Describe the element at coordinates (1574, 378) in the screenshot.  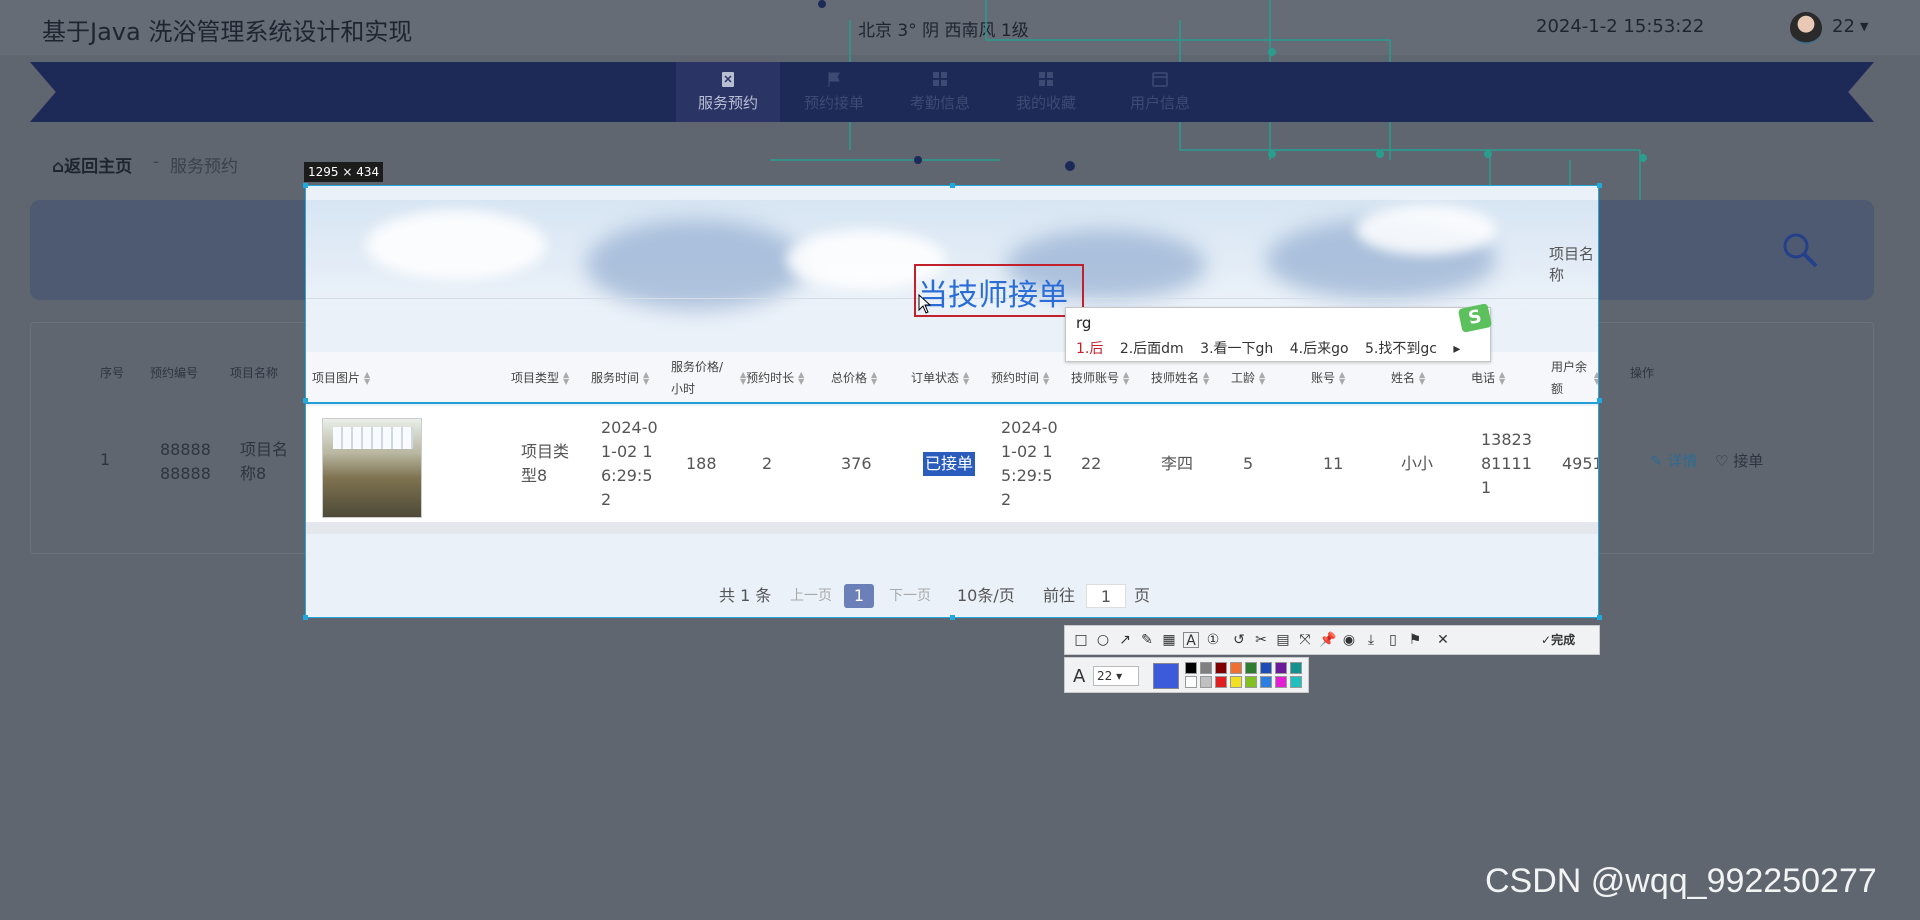
I see `col-balance: 用户余额▲▼` at that location.